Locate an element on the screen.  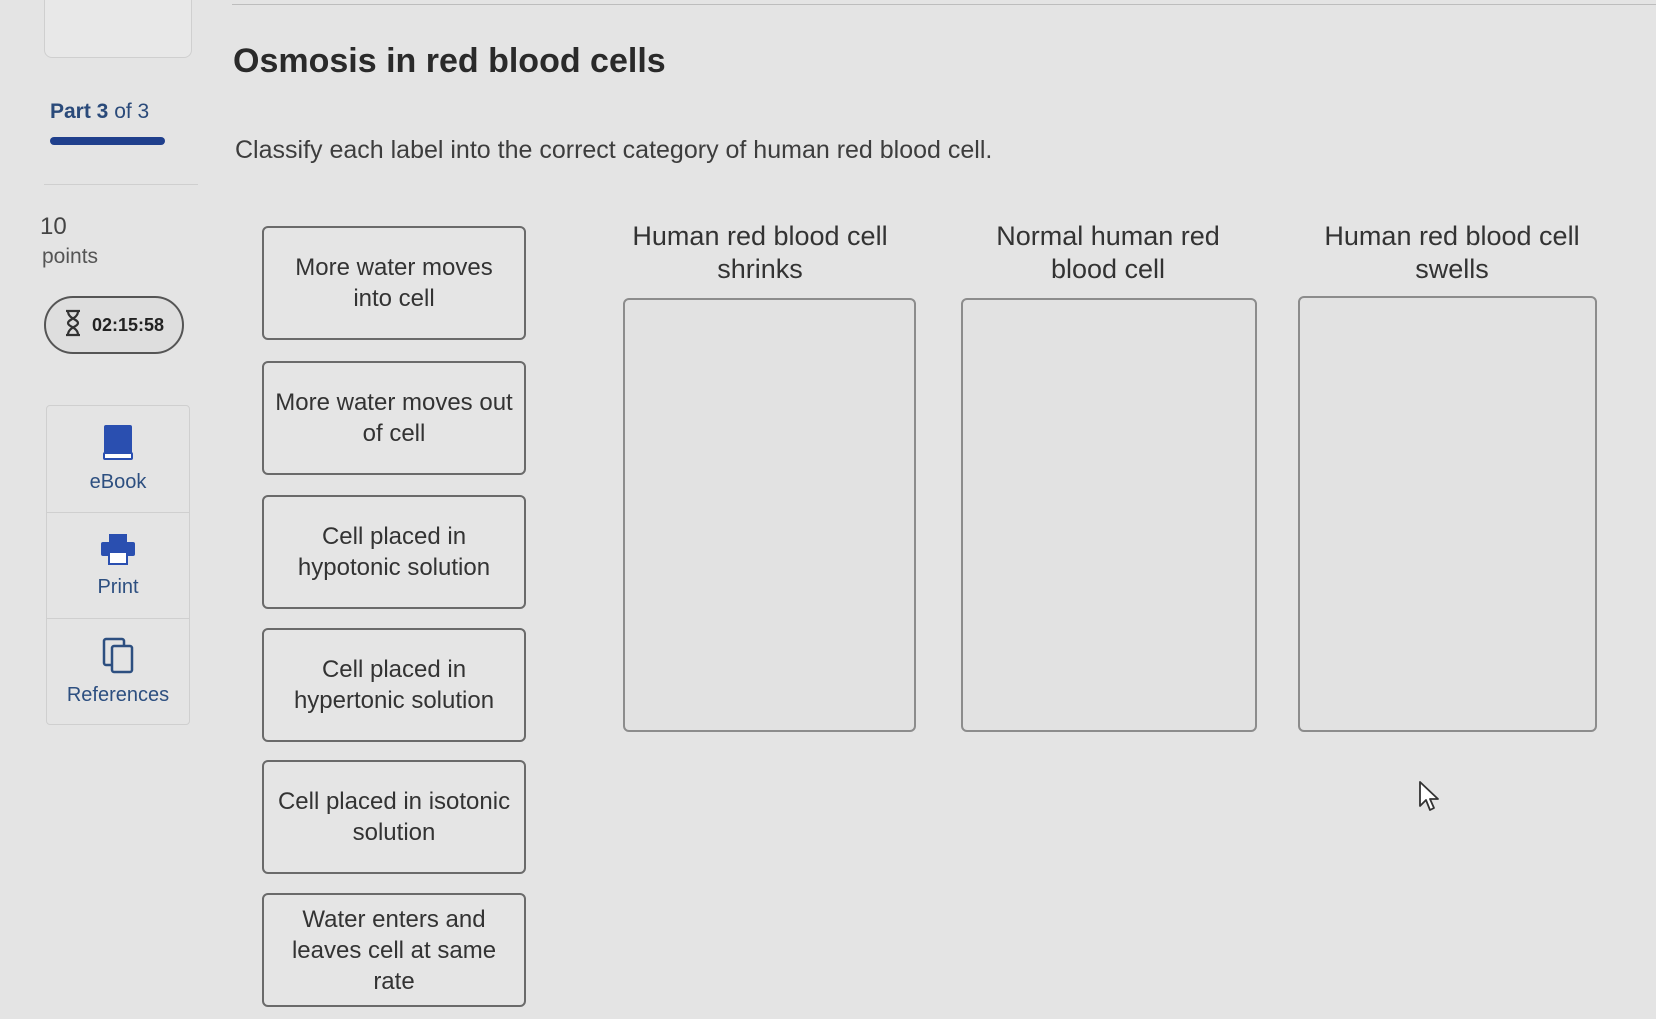
part-total: of 3 is located at coordinates (129, 111).